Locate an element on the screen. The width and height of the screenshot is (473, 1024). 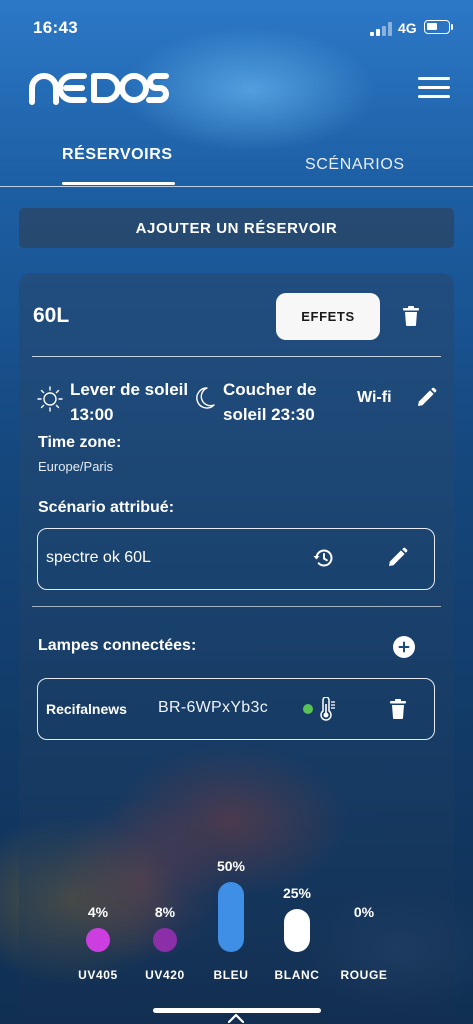
active-tab-indicator is located at coordinates (118, 183).